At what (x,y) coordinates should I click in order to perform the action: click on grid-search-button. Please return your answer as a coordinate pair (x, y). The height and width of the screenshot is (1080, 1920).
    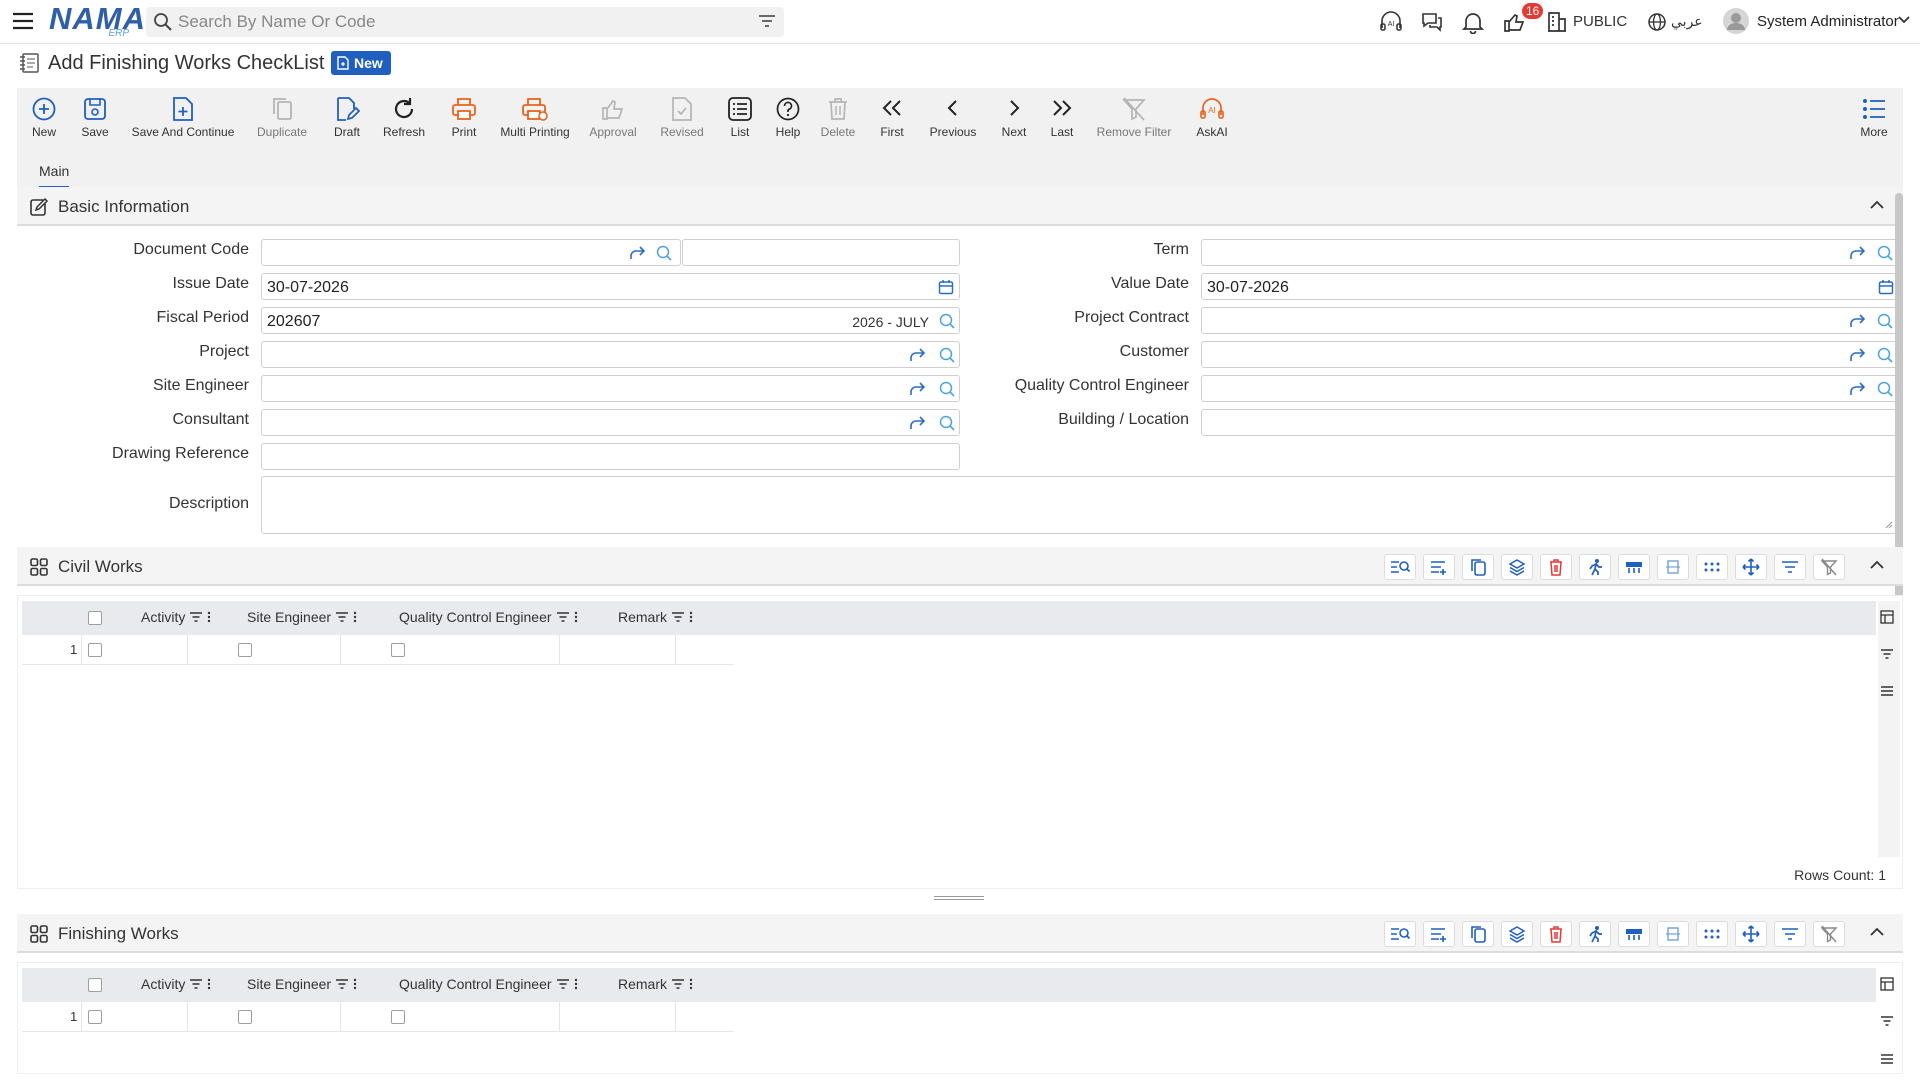
    Looking at the image, I should click on (1400, 934).